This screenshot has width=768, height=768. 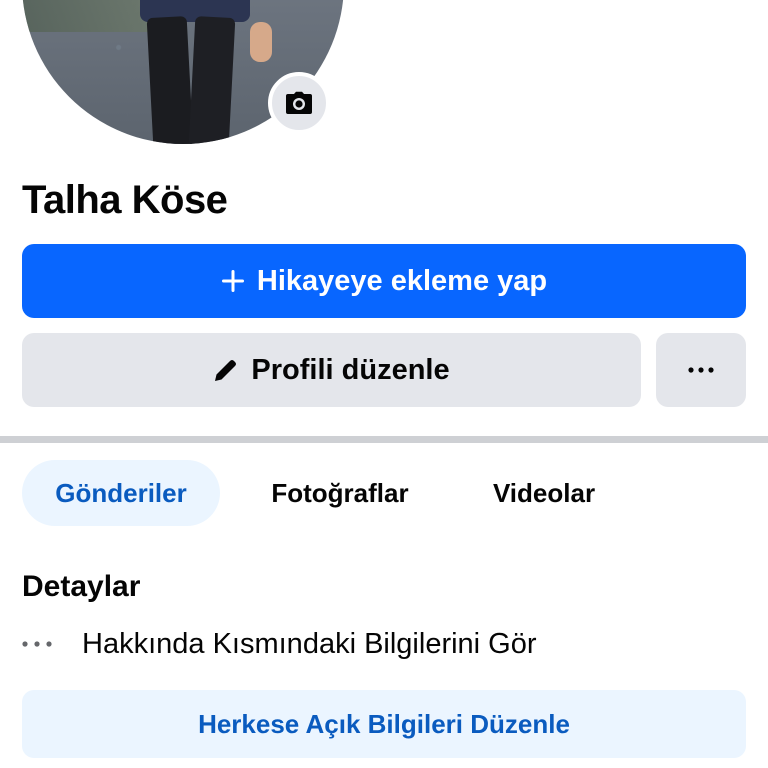 I want to click on tab-photos: Fotoğraflar, so click(x=340, y=493).